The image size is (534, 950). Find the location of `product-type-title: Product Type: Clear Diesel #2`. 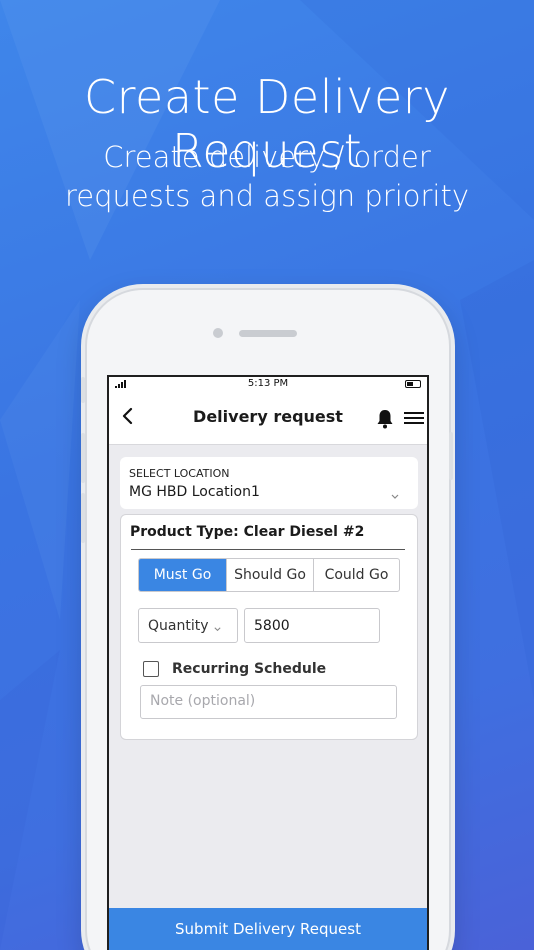

product-type-title: Product Type: Clear Diesel #2 is located at coordinates (247, 532).